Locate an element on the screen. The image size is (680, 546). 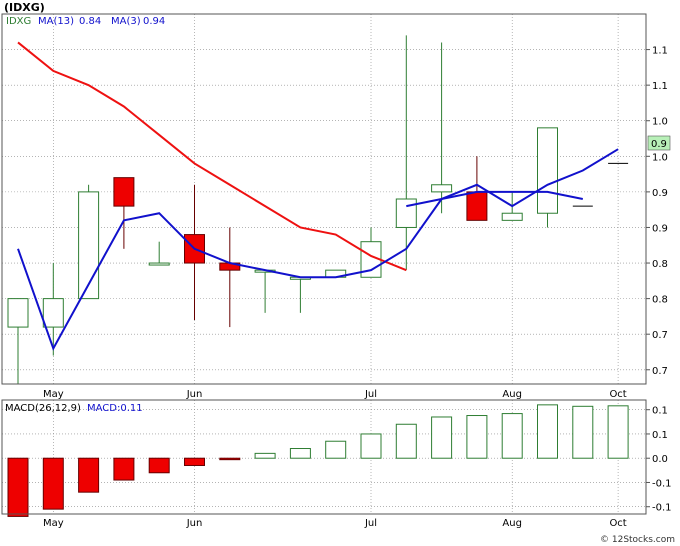
legend-ma3-label: MA(3) is located at coordinates (126, 21).